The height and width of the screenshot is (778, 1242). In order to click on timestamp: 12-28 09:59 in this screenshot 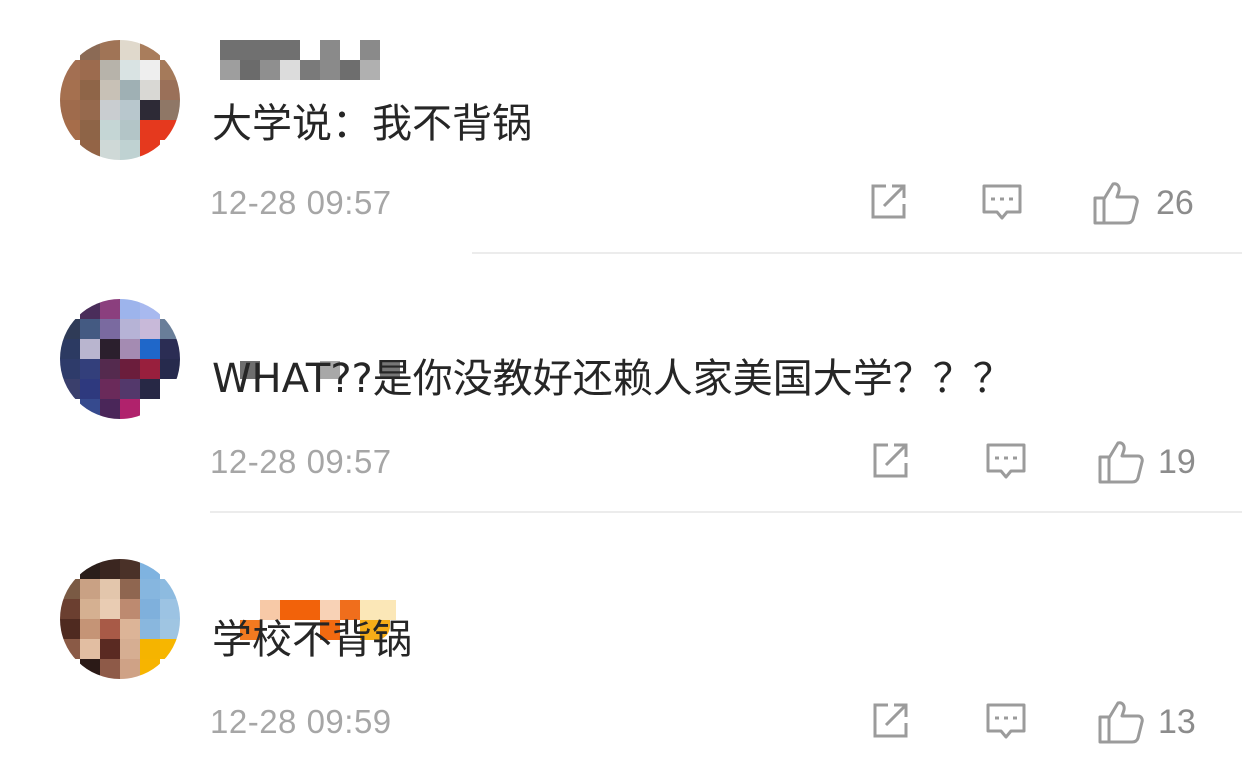, I will do `click(301, 721)`.